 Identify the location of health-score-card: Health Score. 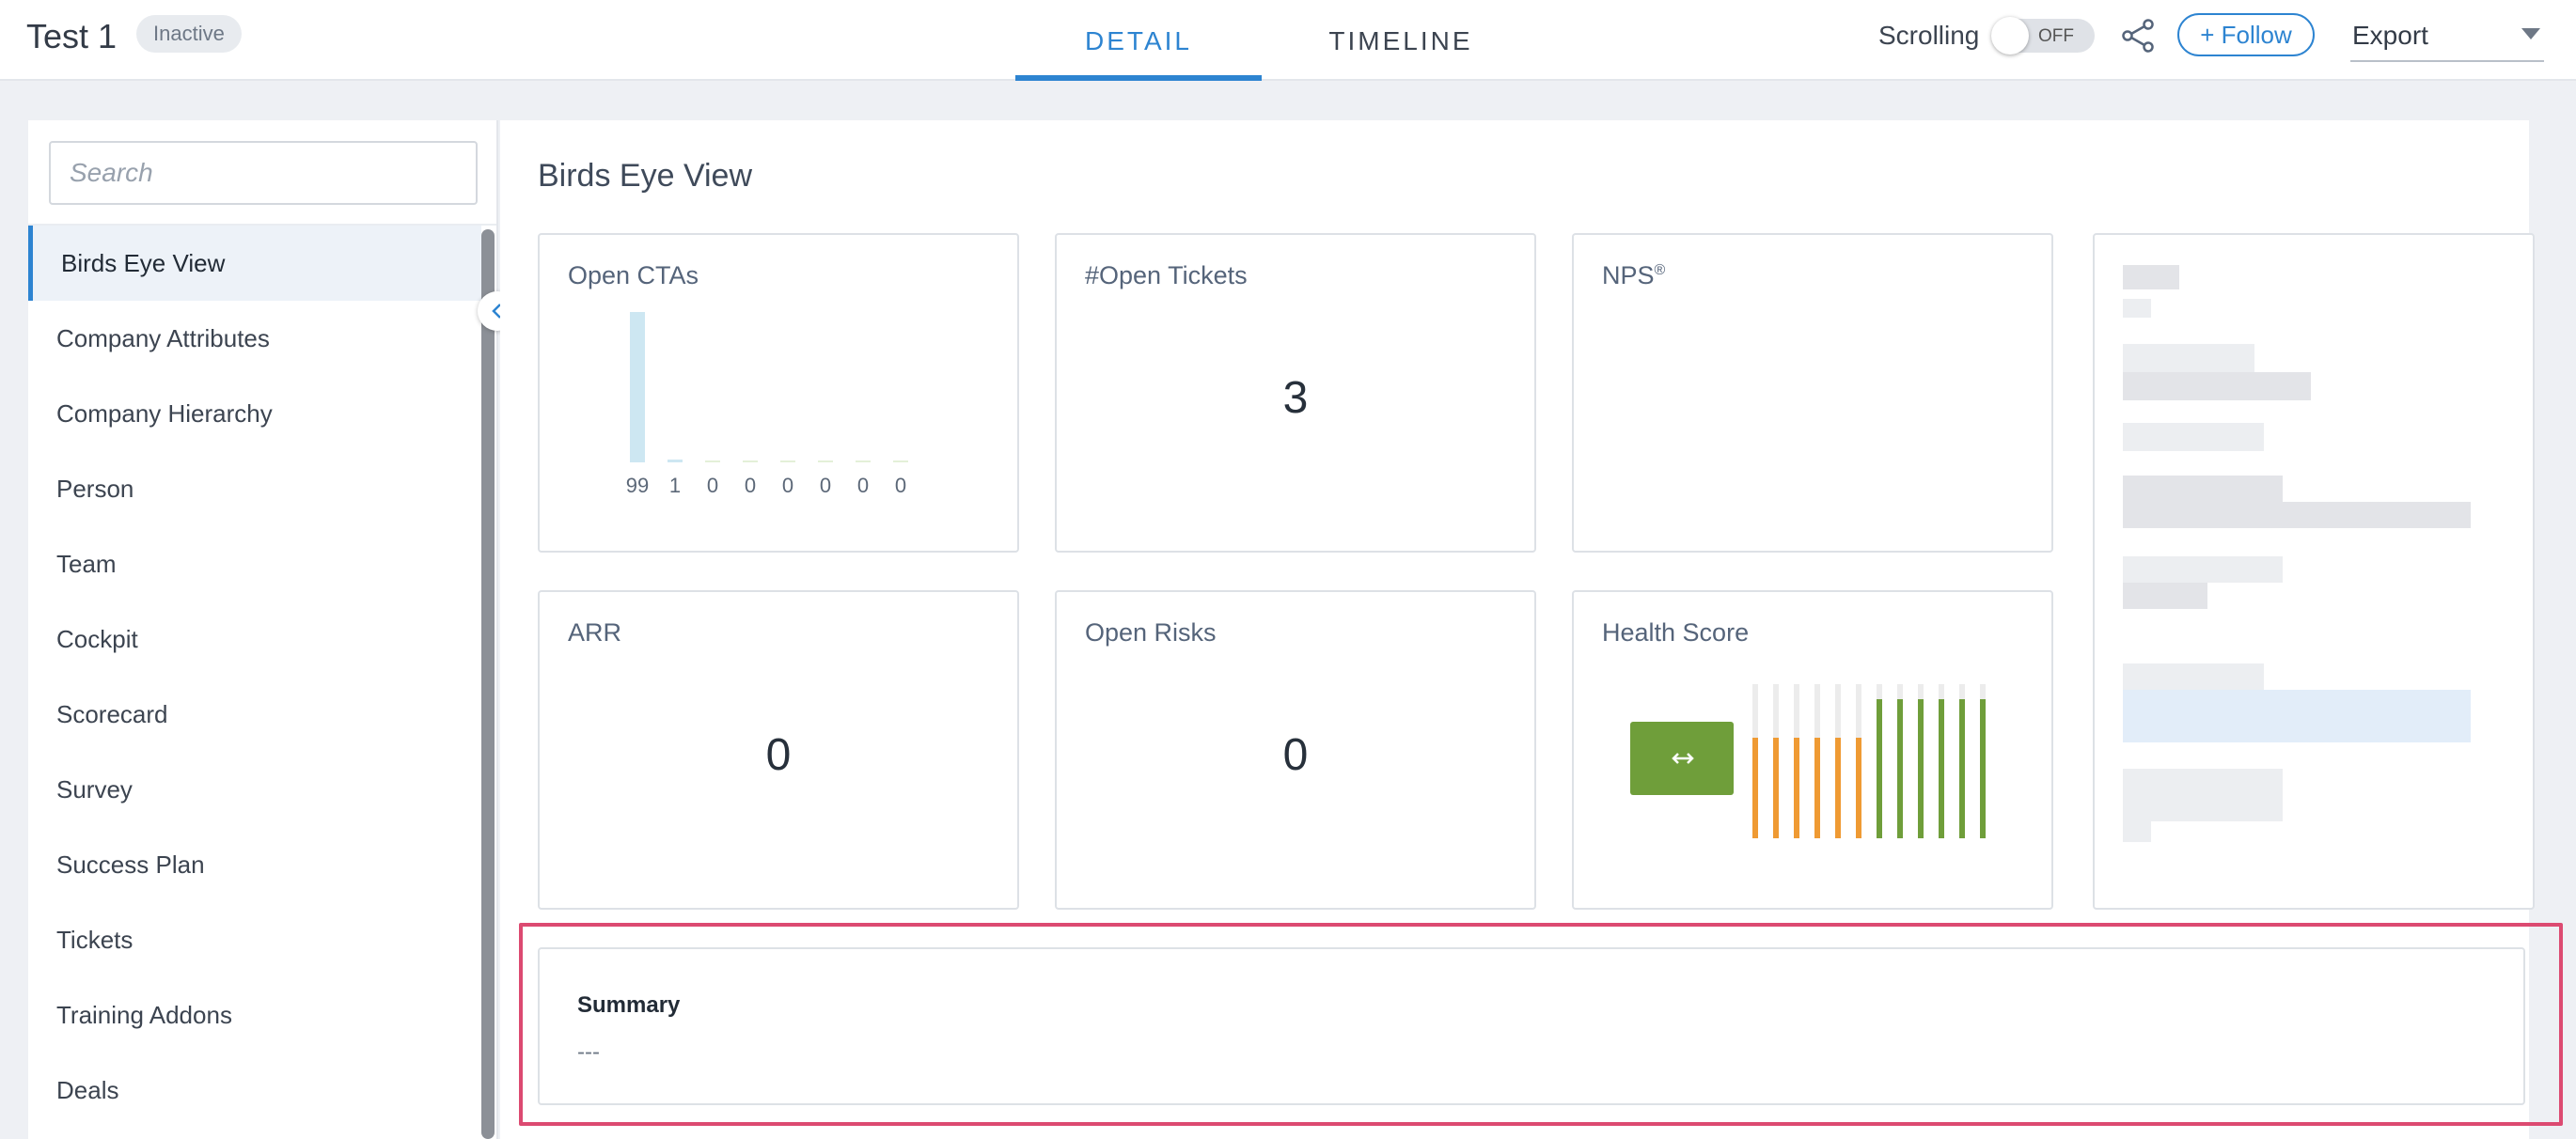
(1812, 750).